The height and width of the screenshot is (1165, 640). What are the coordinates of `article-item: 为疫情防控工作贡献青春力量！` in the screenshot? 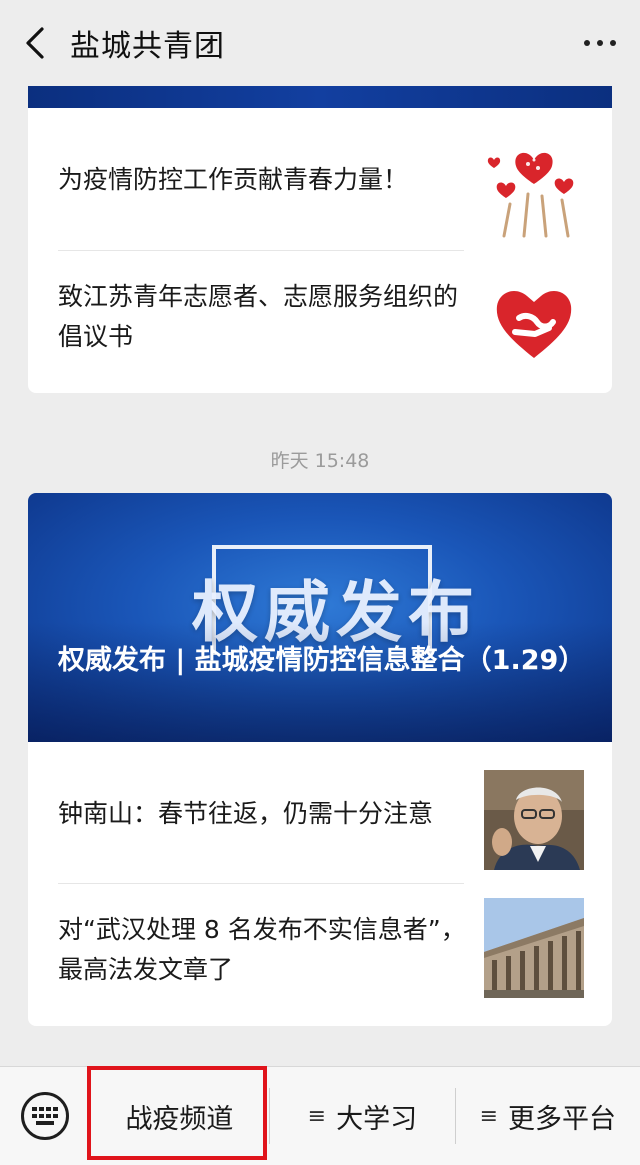 It's located at (320, 179).